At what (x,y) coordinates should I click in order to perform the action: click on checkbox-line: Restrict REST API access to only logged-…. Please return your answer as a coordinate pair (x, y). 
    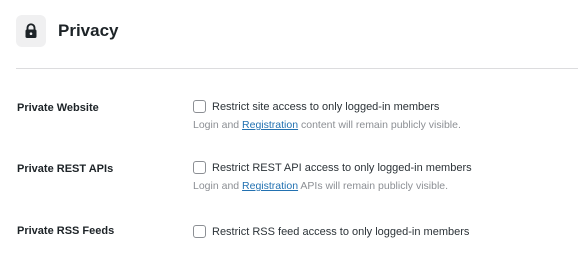
    Looking at the image, I should click on (332, 167).